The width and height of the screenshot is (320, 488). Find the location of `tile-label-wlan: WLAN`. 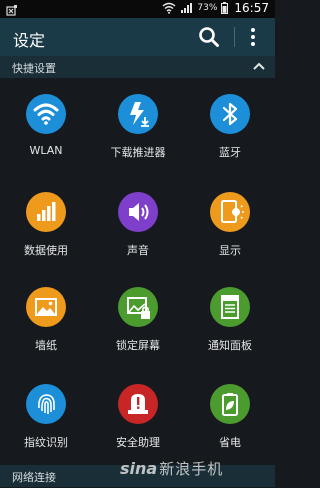

tile-label-wlan: WLAN is located at coordinates (46, 150).